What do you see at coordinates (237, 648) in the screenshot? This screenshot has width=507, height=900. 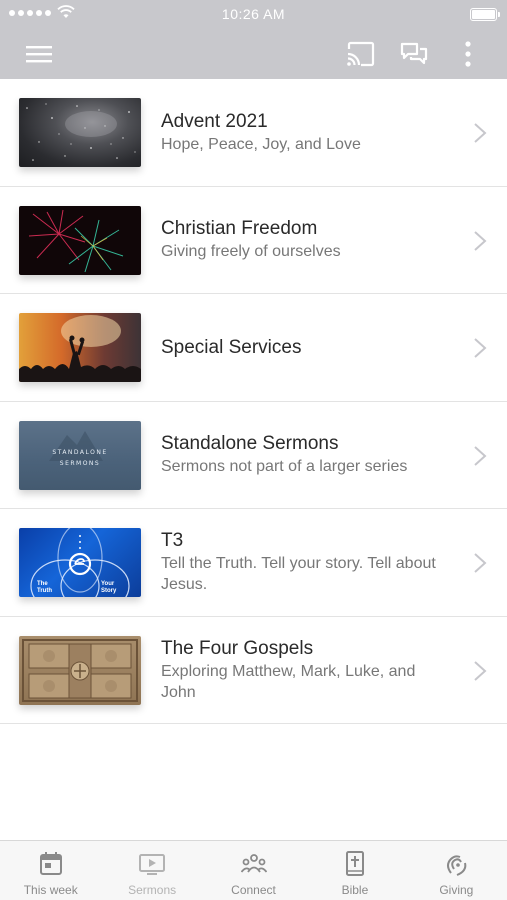 I see `series-title: The Four Gospels` at bounding box center [237, 648].